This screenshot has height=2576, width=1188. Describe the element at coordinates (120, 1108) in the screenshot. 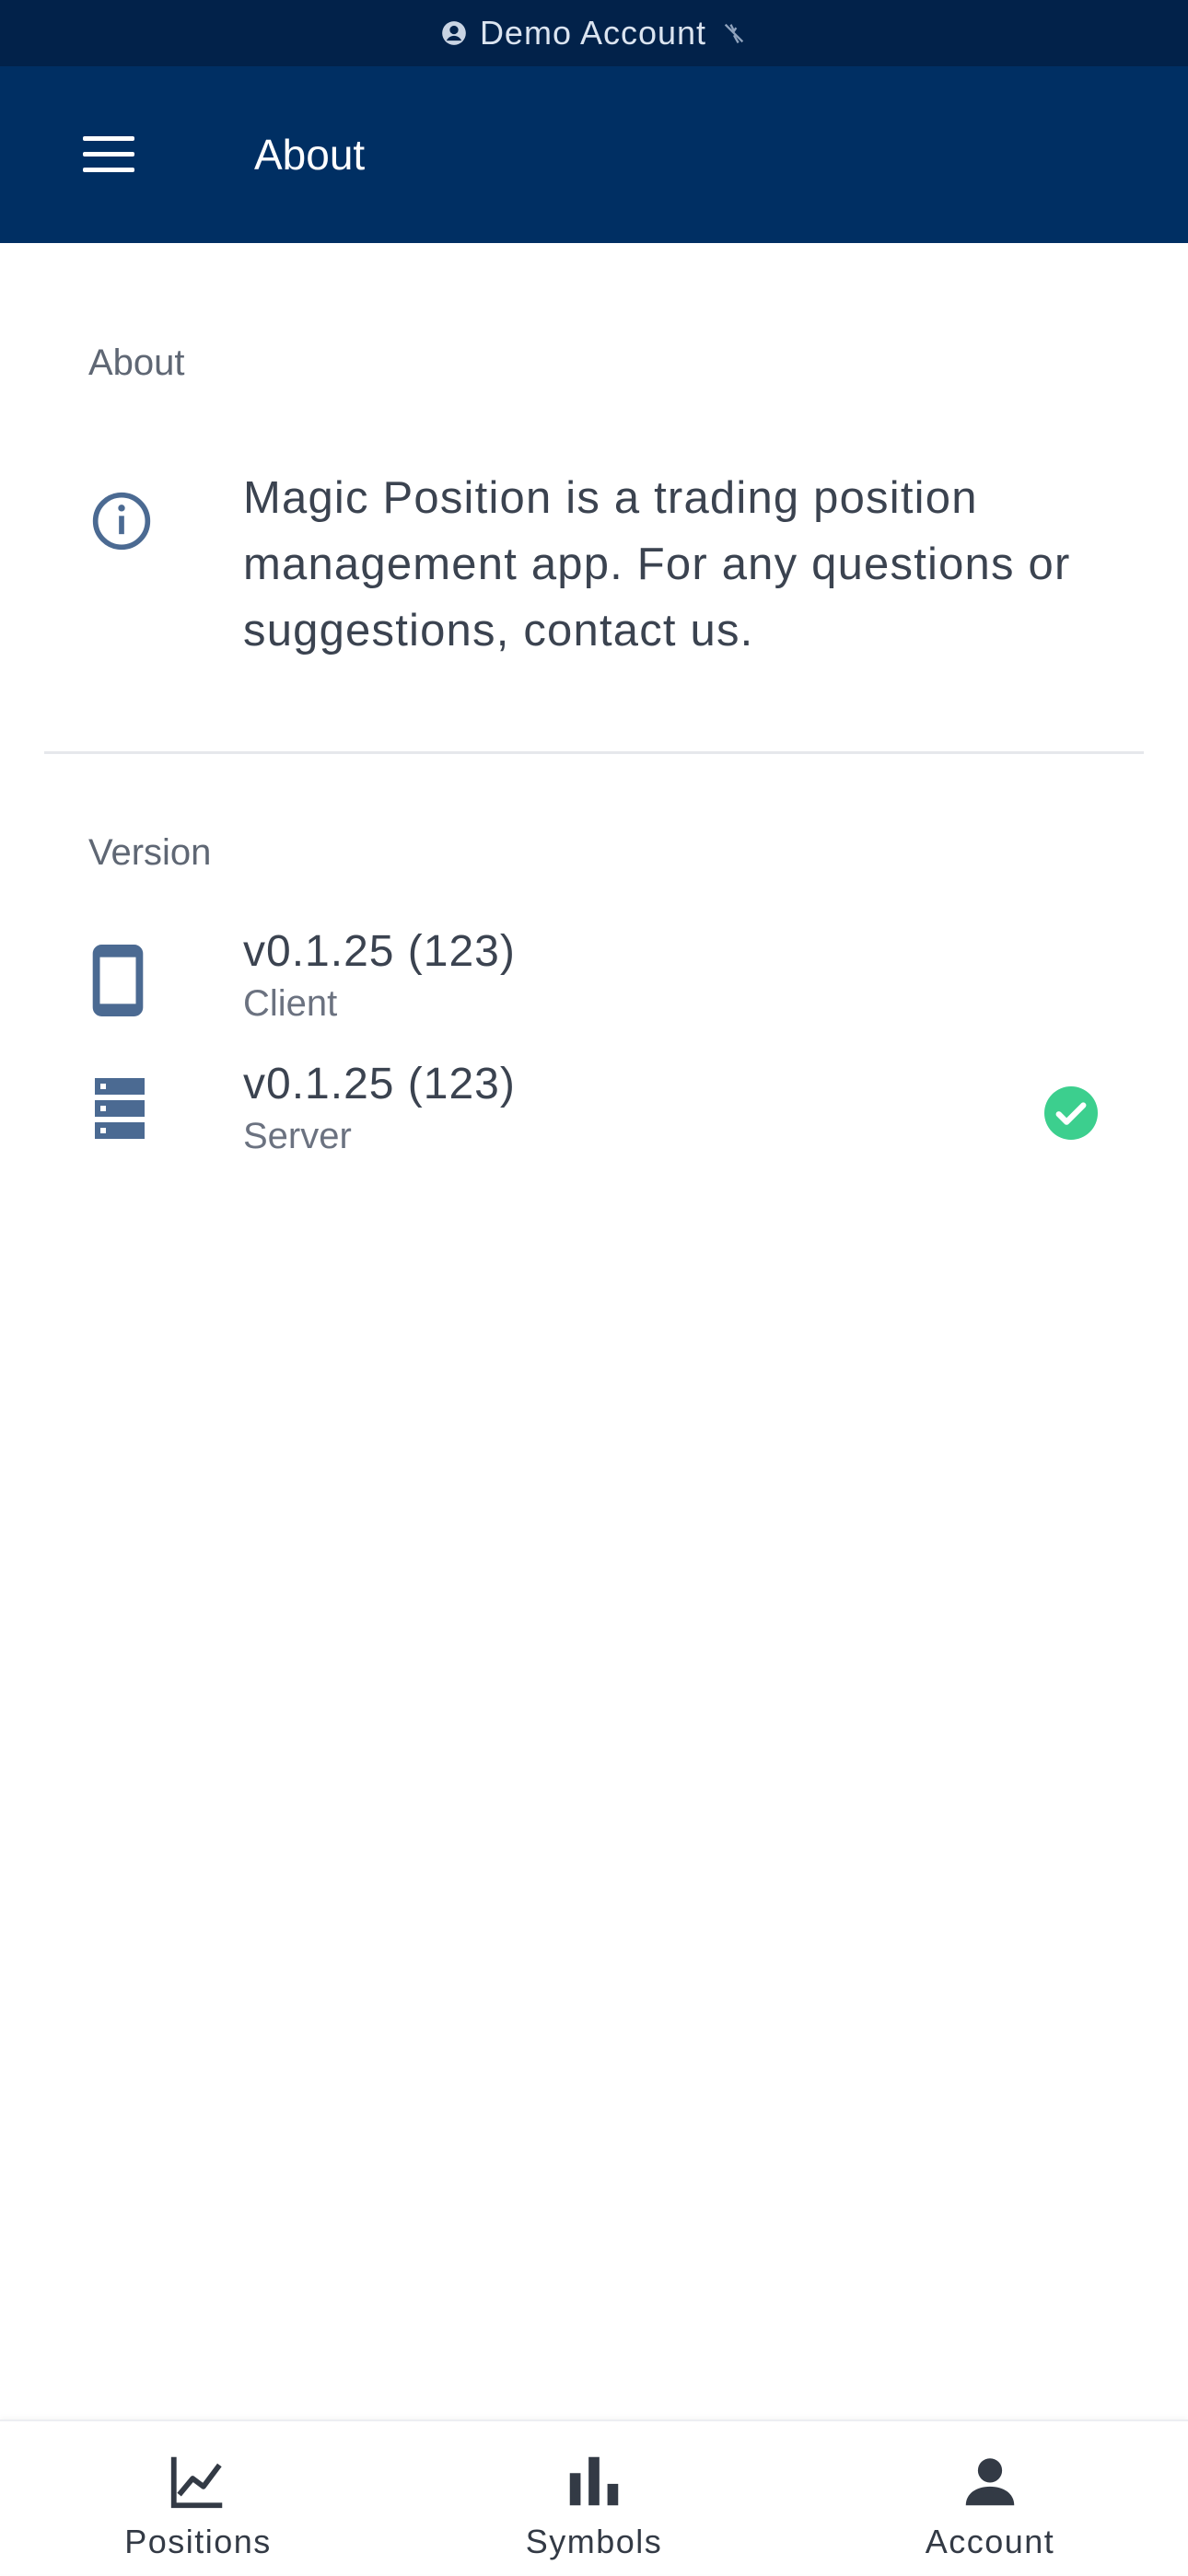

I see `server-icon` at that location.